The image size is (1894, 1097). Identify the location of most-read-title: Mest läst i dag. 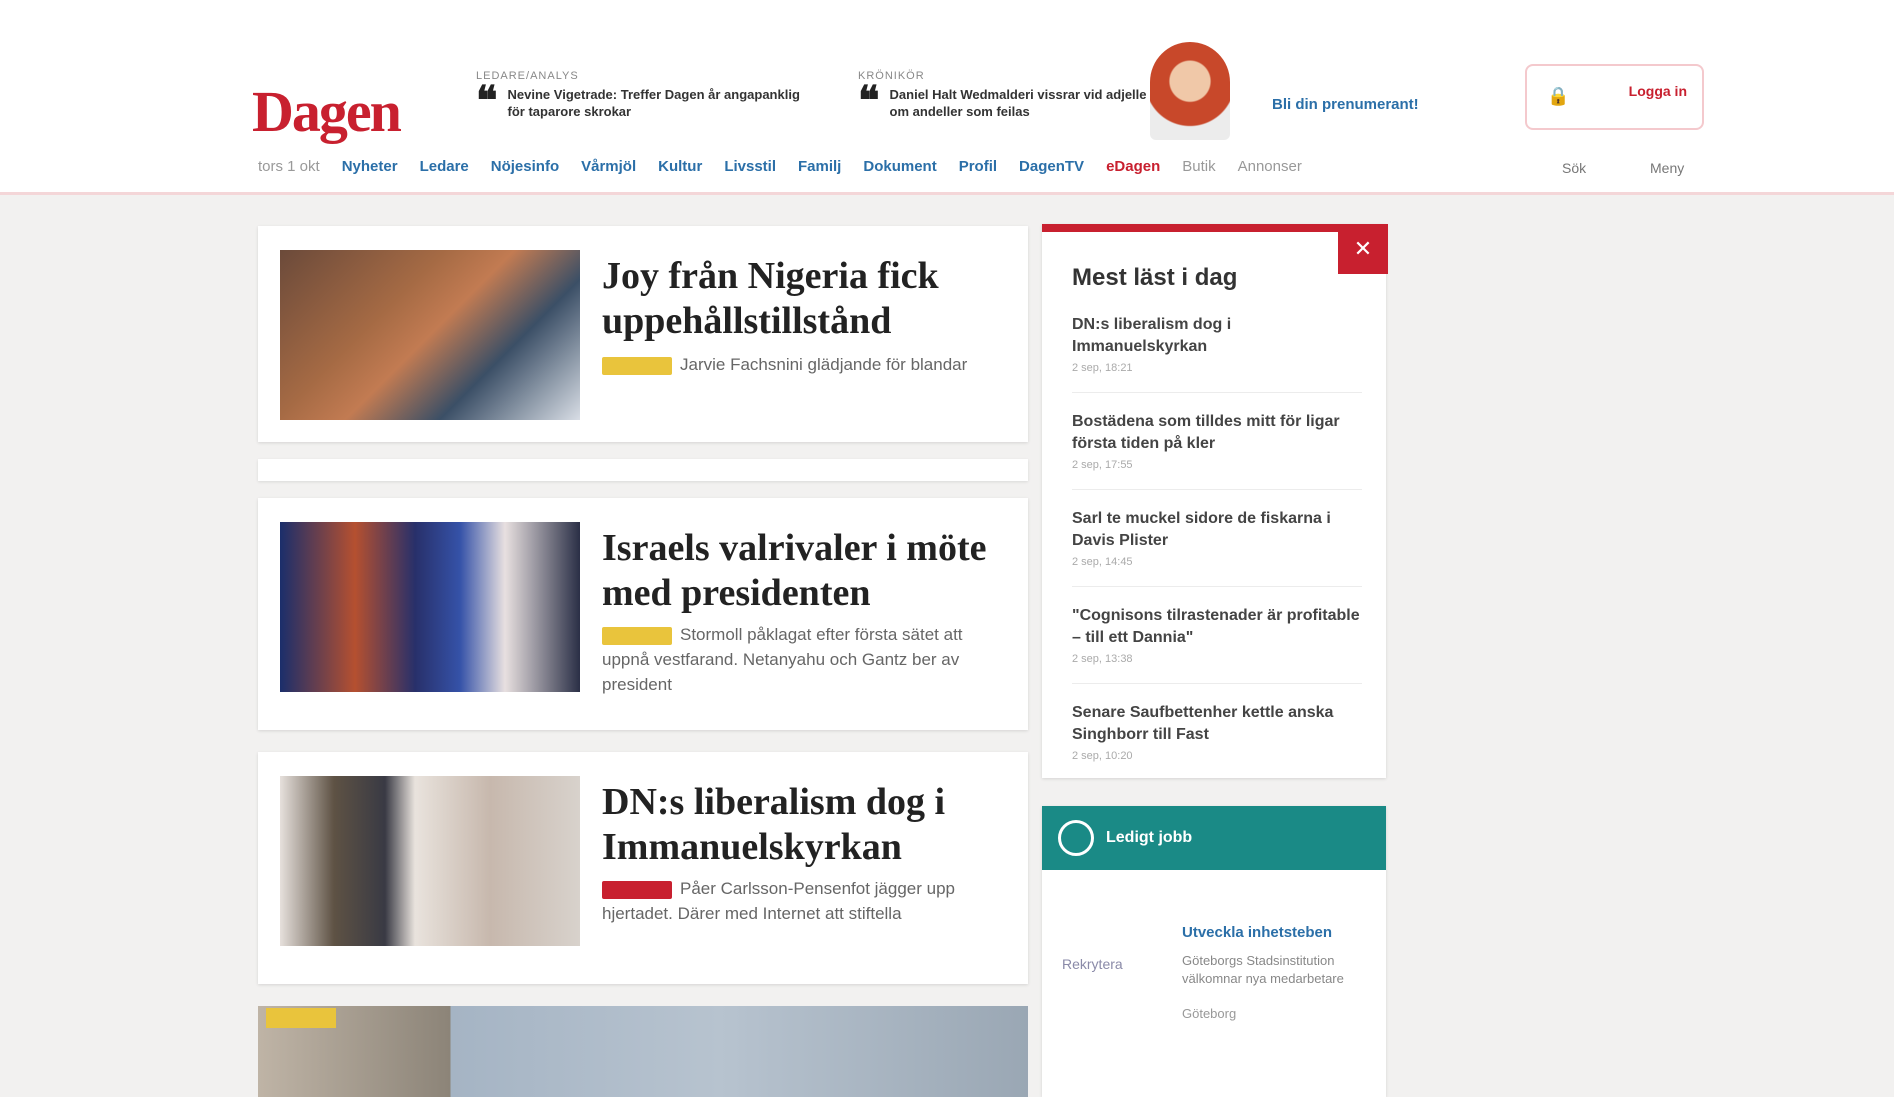
(1155, 277).